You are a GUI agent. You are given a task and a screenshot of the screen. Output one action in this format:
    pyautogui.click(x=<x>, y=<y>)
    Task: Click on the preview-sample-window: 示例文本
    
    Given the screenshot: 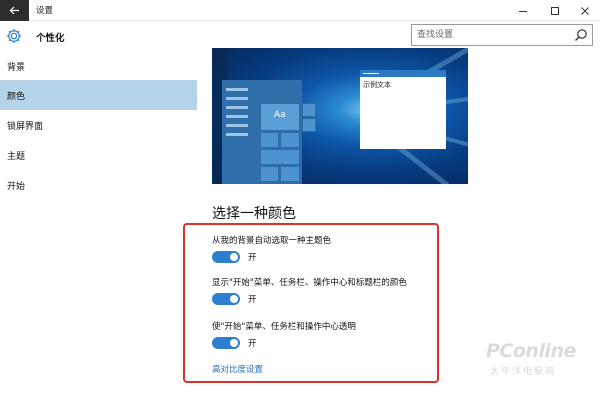 What is the action you would take?
    pyautogui.click(x=403, y=109)
    